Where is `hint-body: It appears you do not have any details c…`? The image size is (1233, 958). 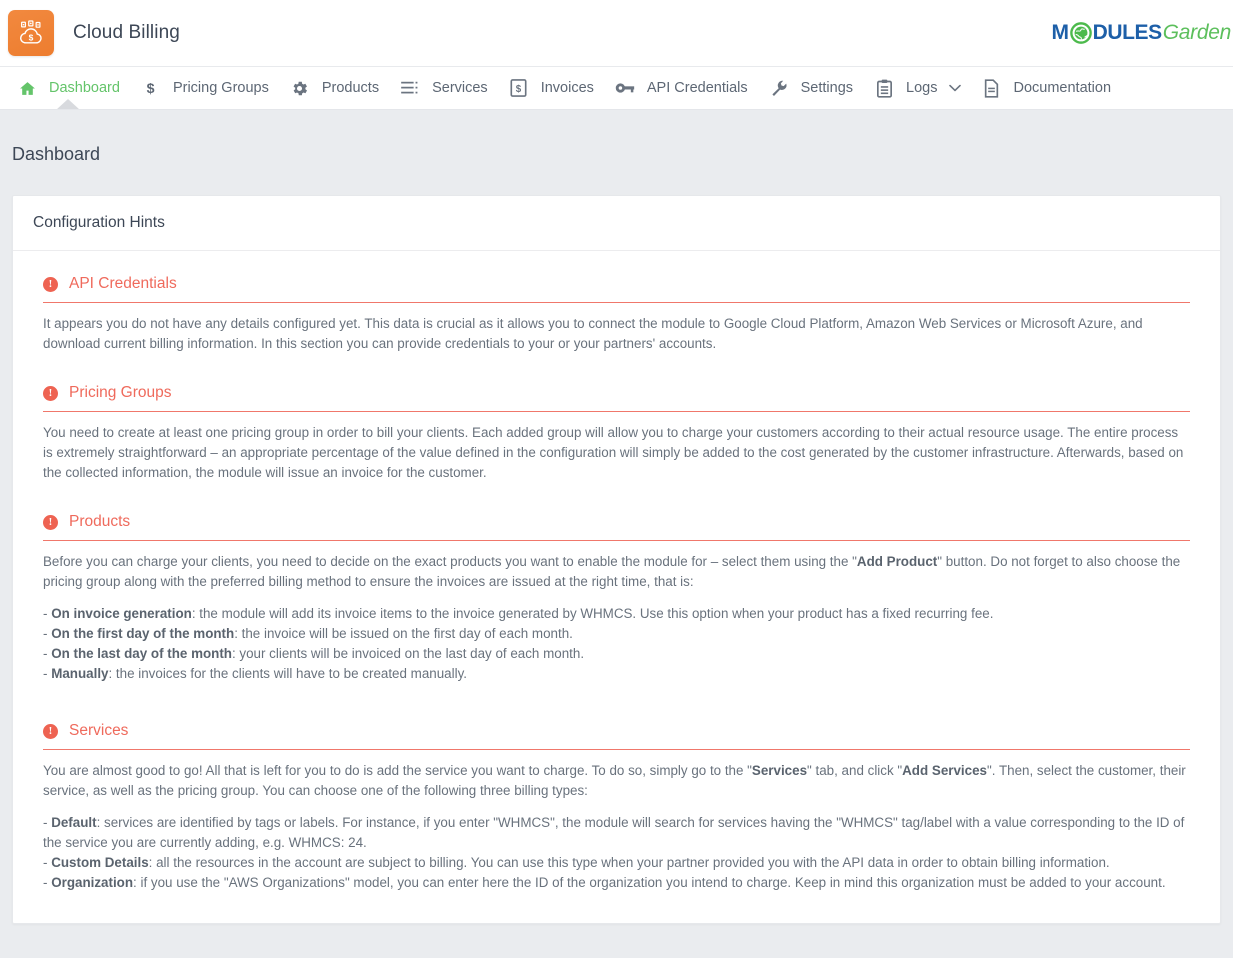 hint-body: It appears you do not have any details c… is located at coordinates (616, 328).